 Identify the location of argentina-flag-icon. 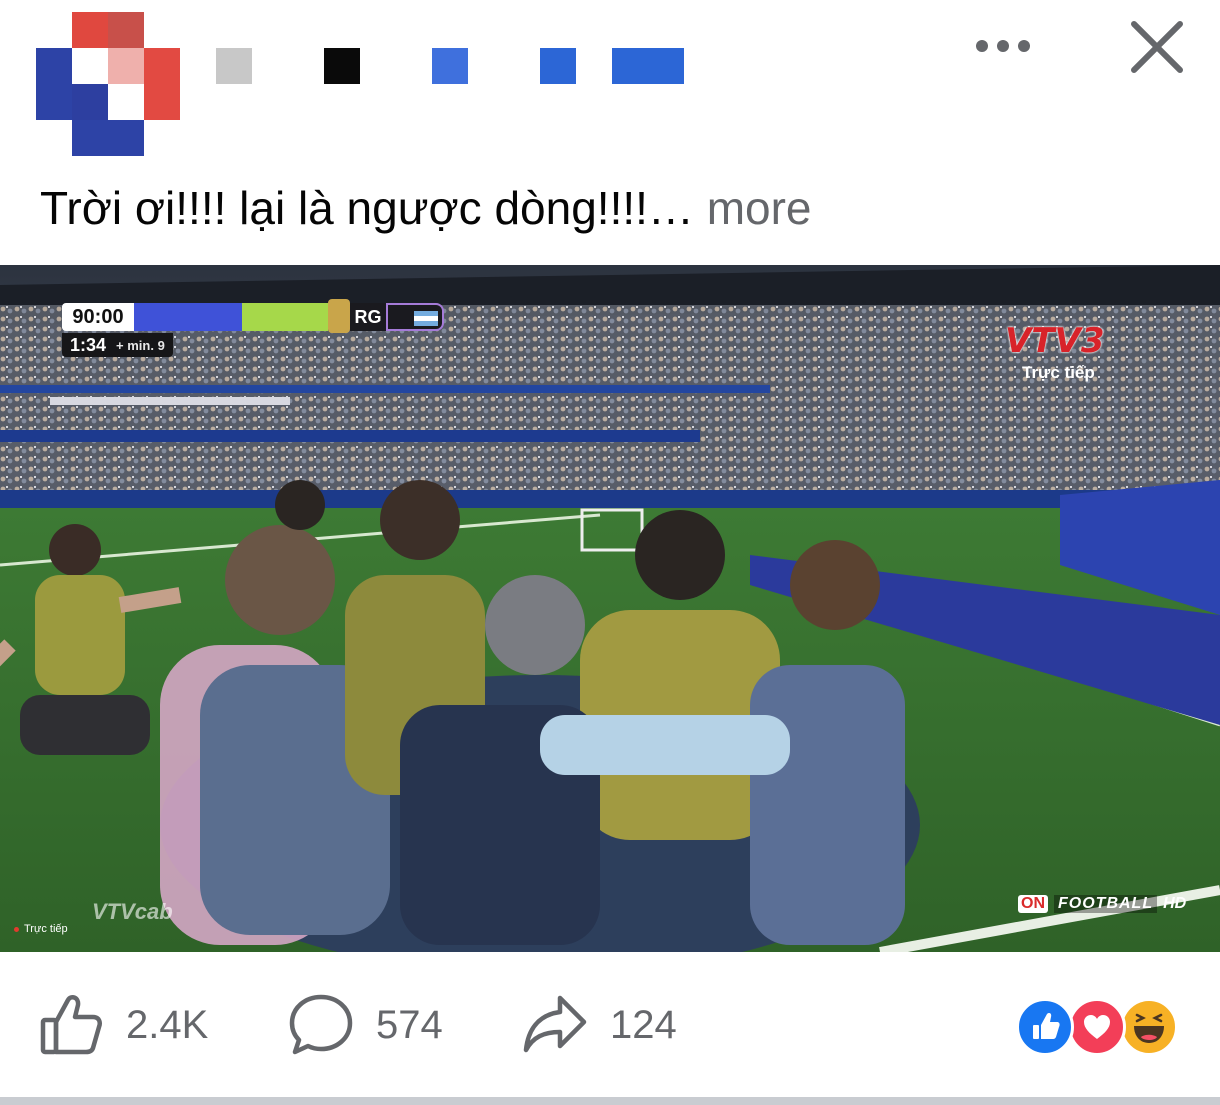
(415, 317).